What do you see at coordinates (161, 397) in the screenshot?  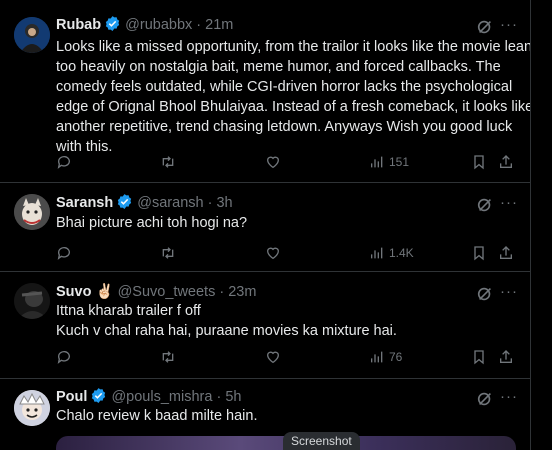 I see `user-handle: @pouls_mishra` at bounding box center [161, 397].